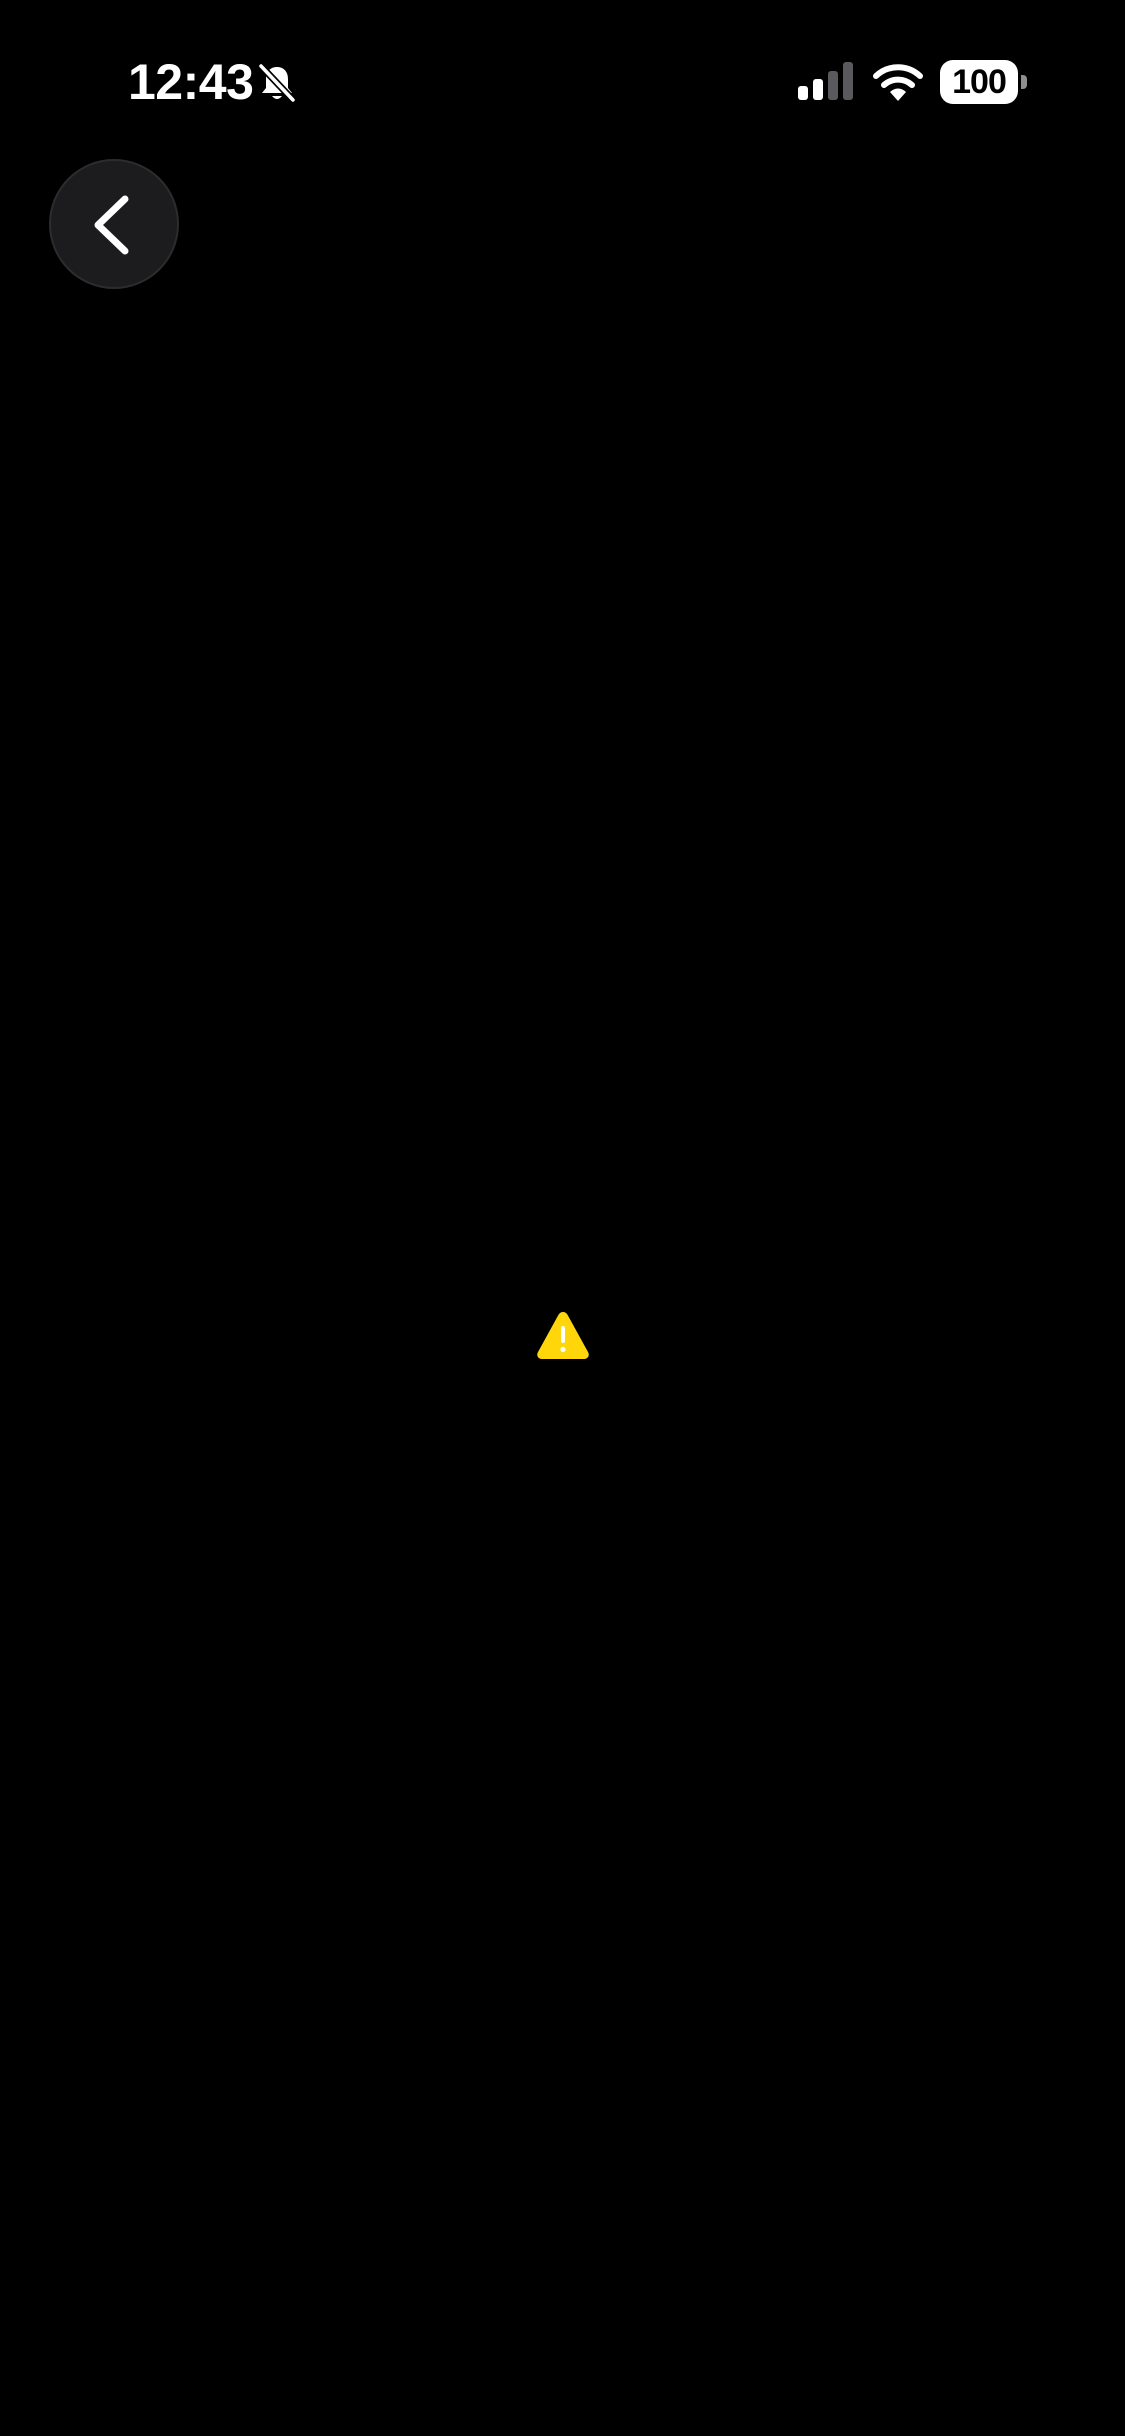  I want to click on battery-indicator: 100, so click(984, 82).